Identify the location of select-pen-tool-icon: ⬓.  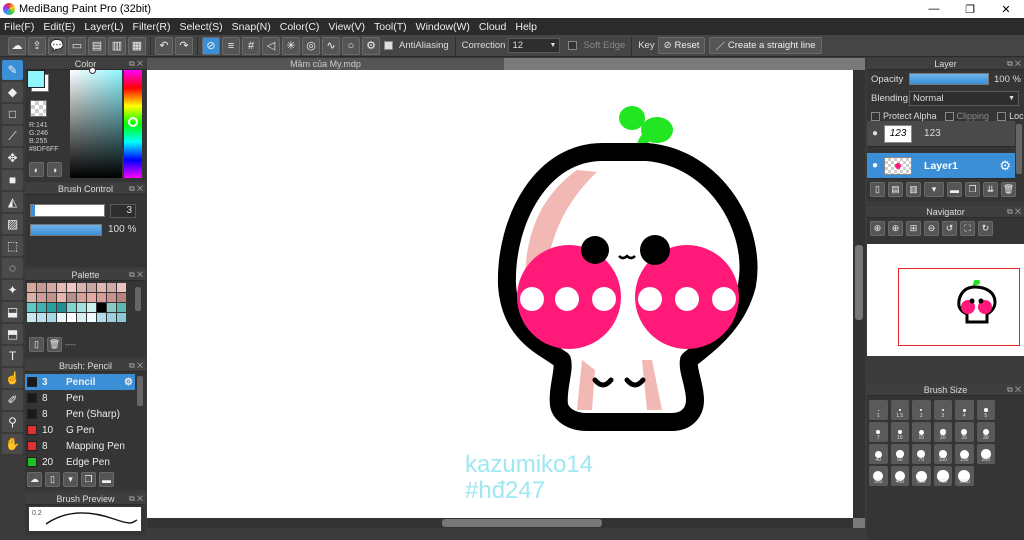
(12, 312).